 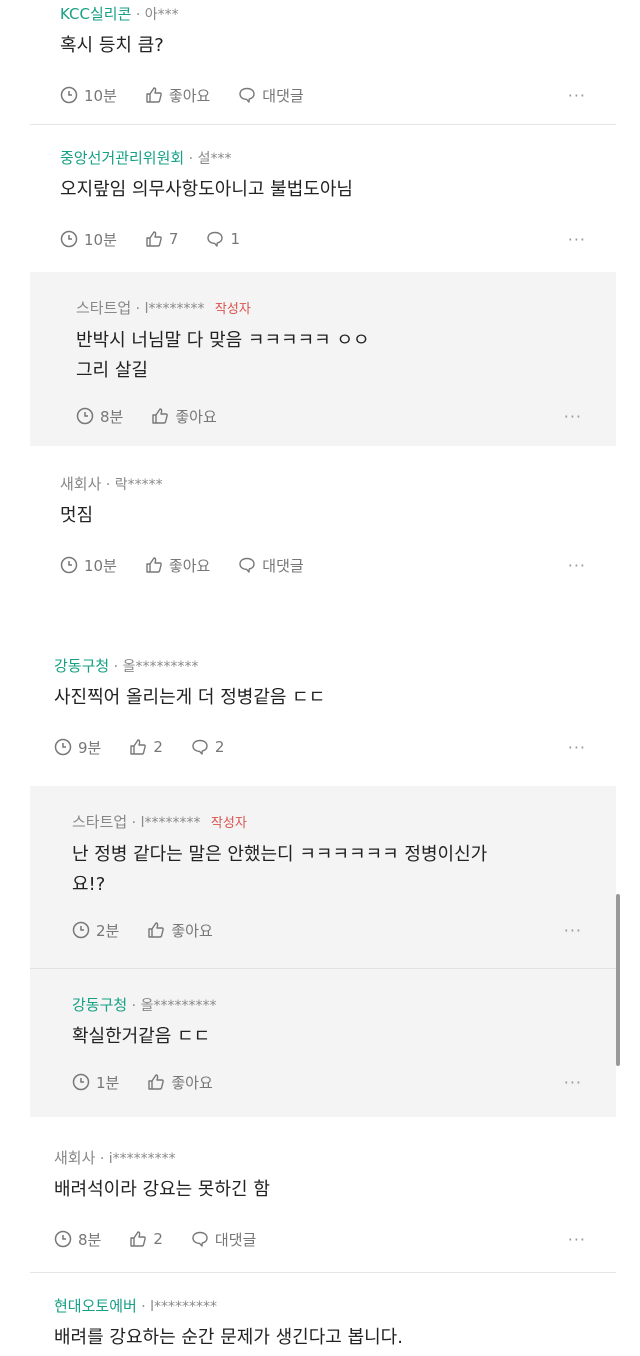 I want to click on time-text: 9분, so click(x=90, y=747).